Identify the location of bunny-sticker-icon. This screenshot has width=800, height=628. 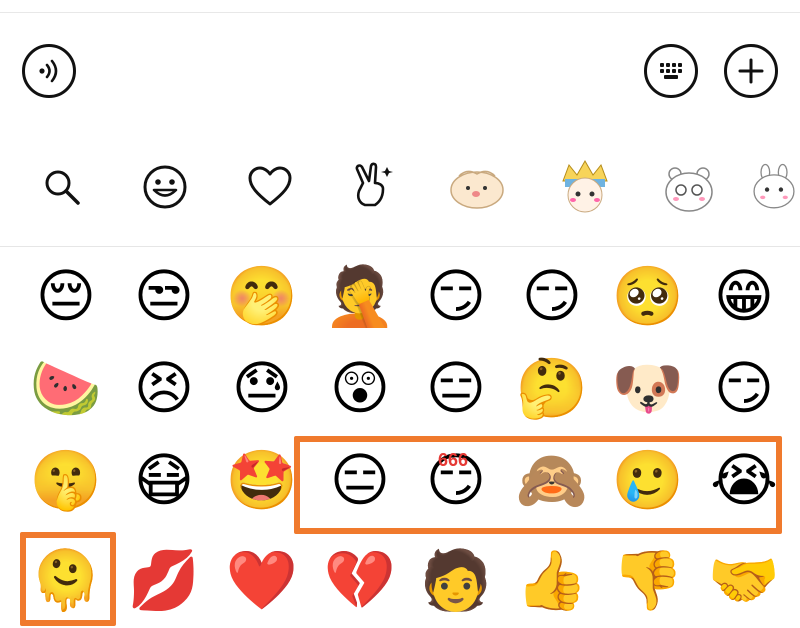
(774, 186).